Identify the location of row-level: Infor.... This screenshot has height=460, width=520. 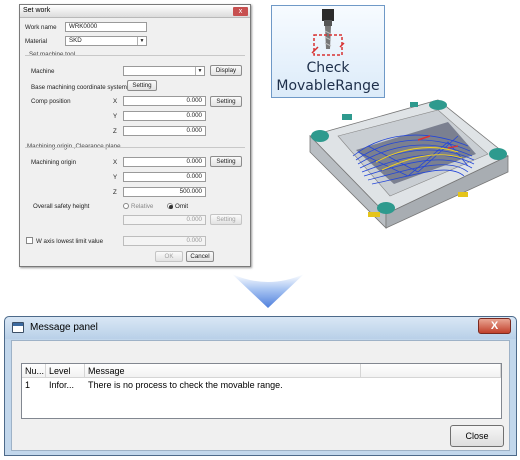
(62, 385).